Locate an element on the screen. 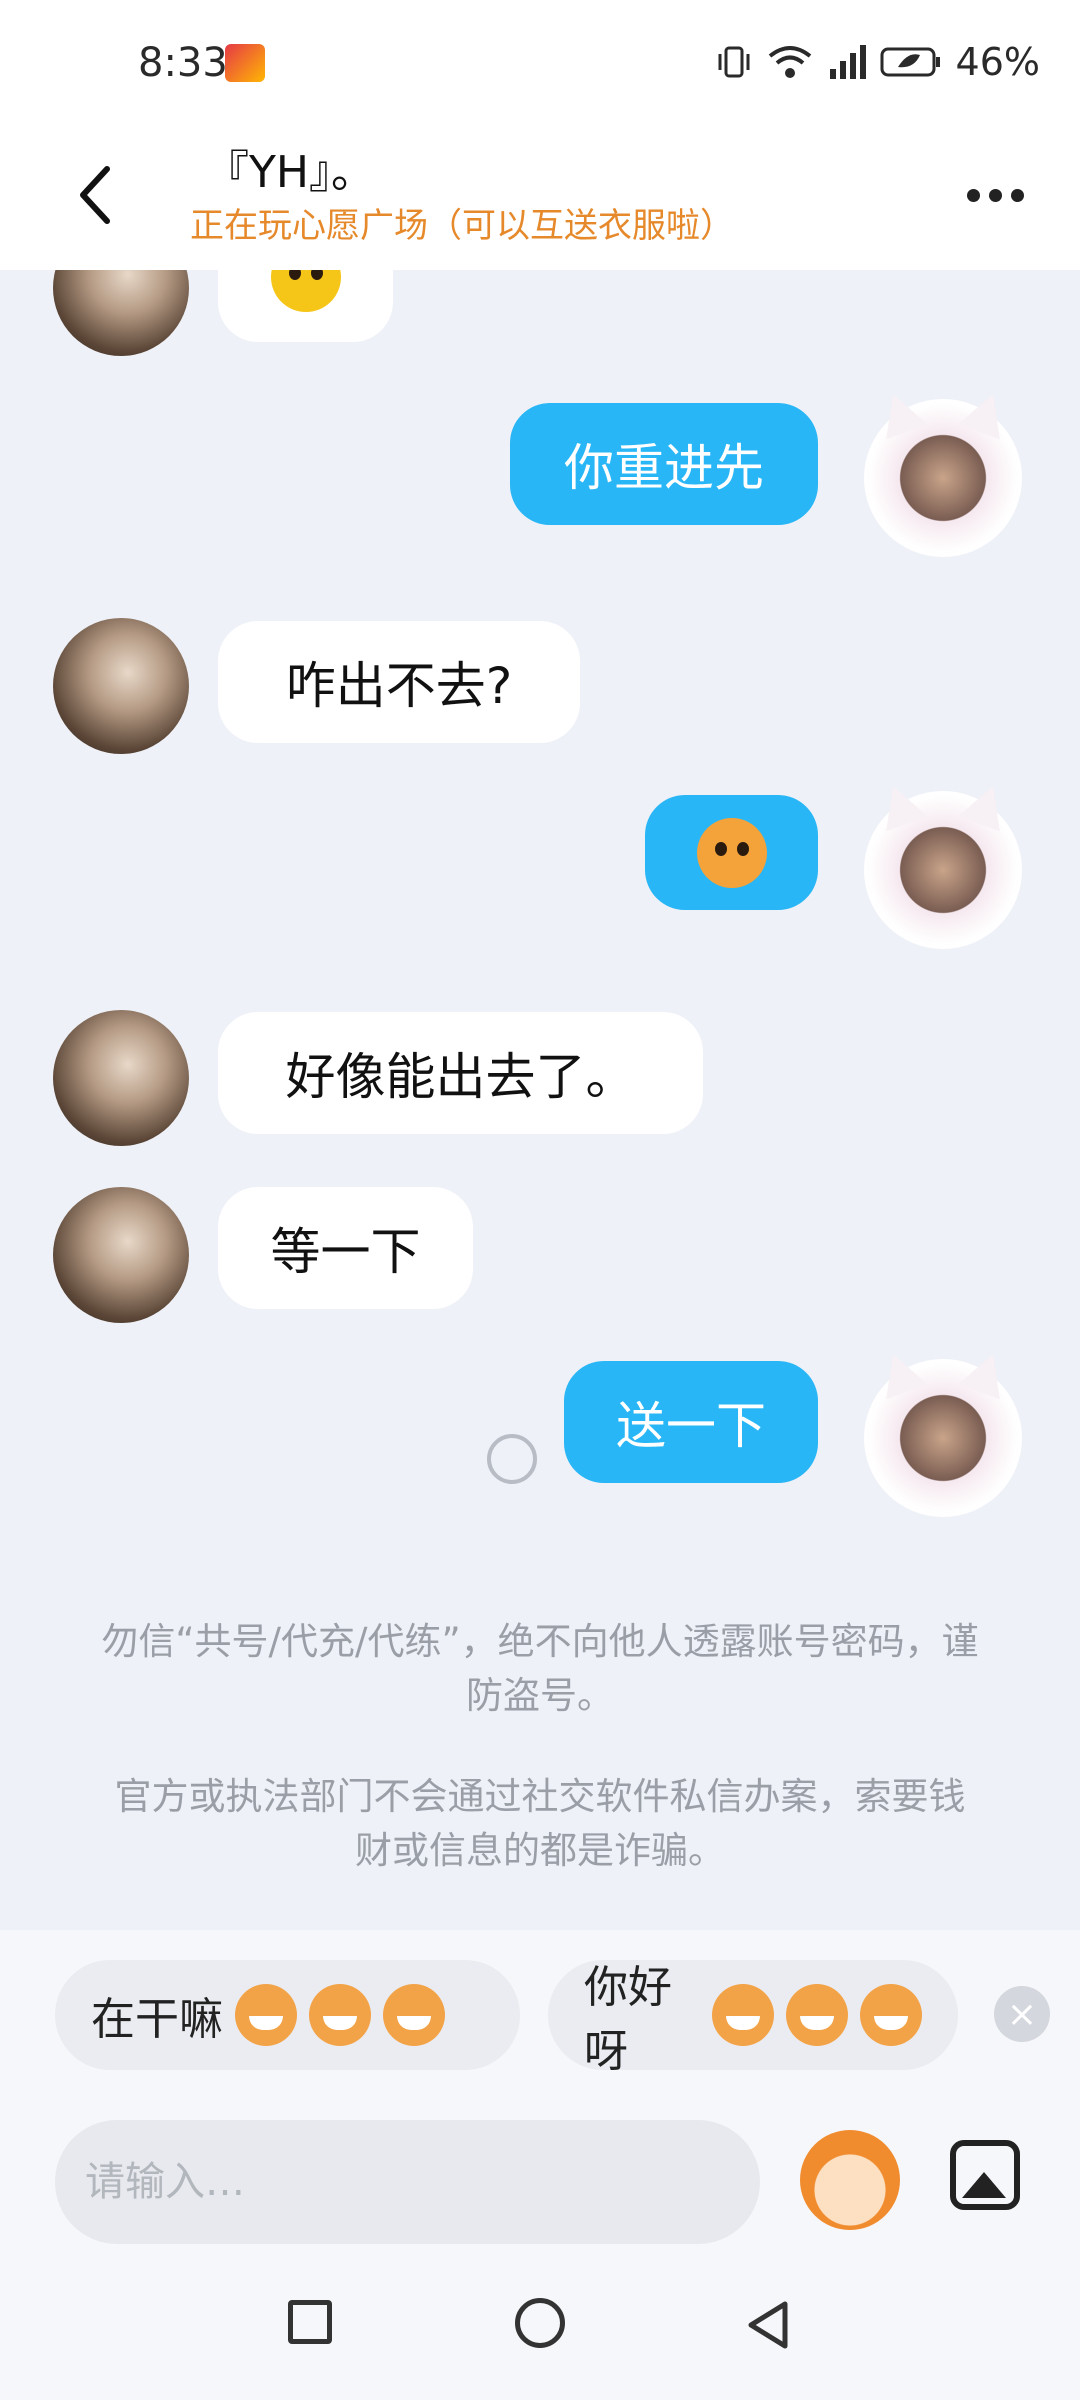  message-bubble: 好像能出去了。 is located at coordinates (460, 1073).